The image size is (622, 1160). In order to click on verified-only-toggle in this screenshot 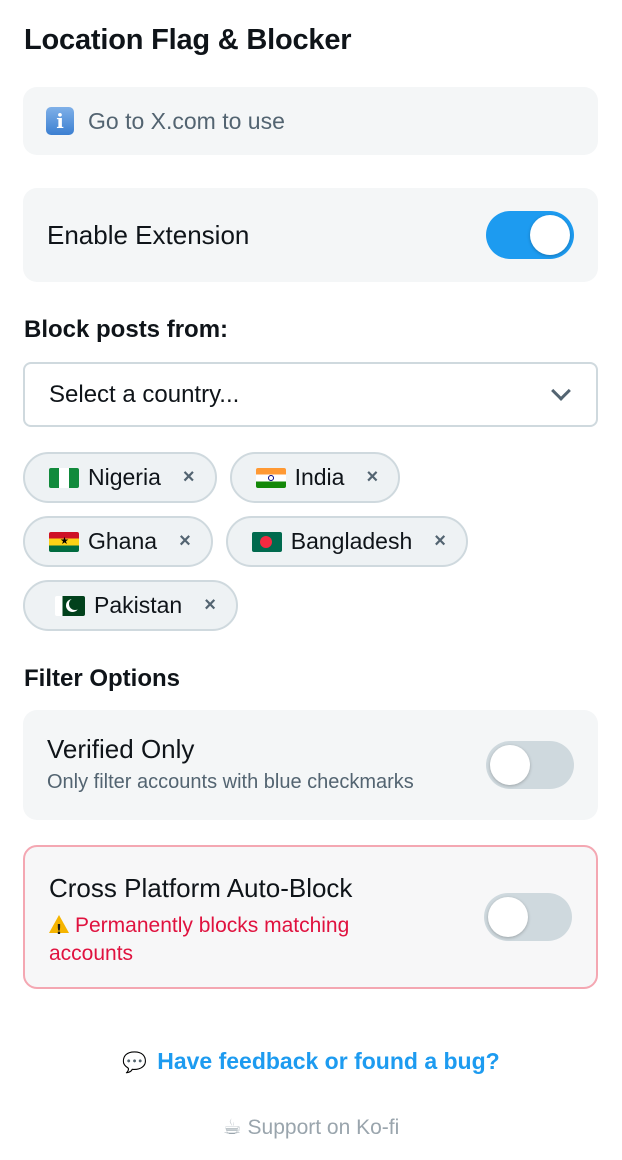, I will do `click(530, 765)`.